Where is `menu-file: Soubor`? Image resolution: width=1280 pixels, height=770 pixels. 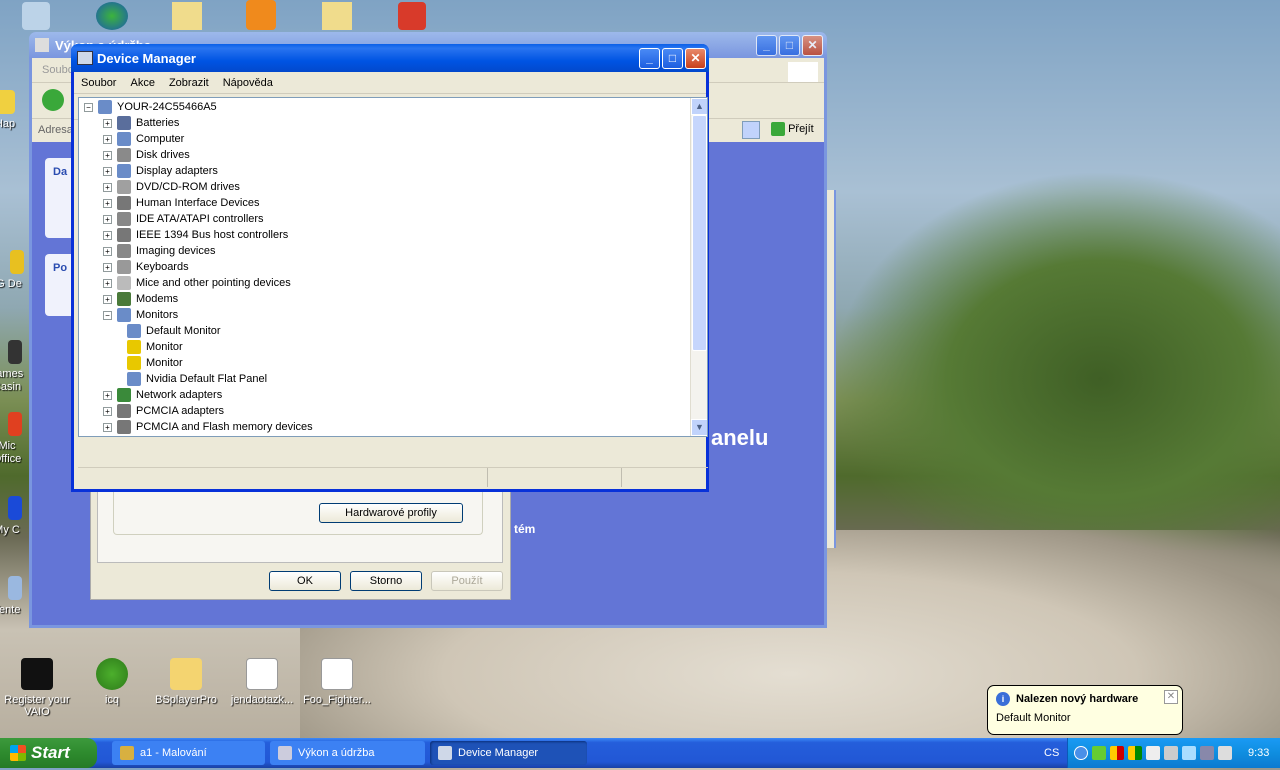
menu-file: Soubor is located at coordinates (98, 83).